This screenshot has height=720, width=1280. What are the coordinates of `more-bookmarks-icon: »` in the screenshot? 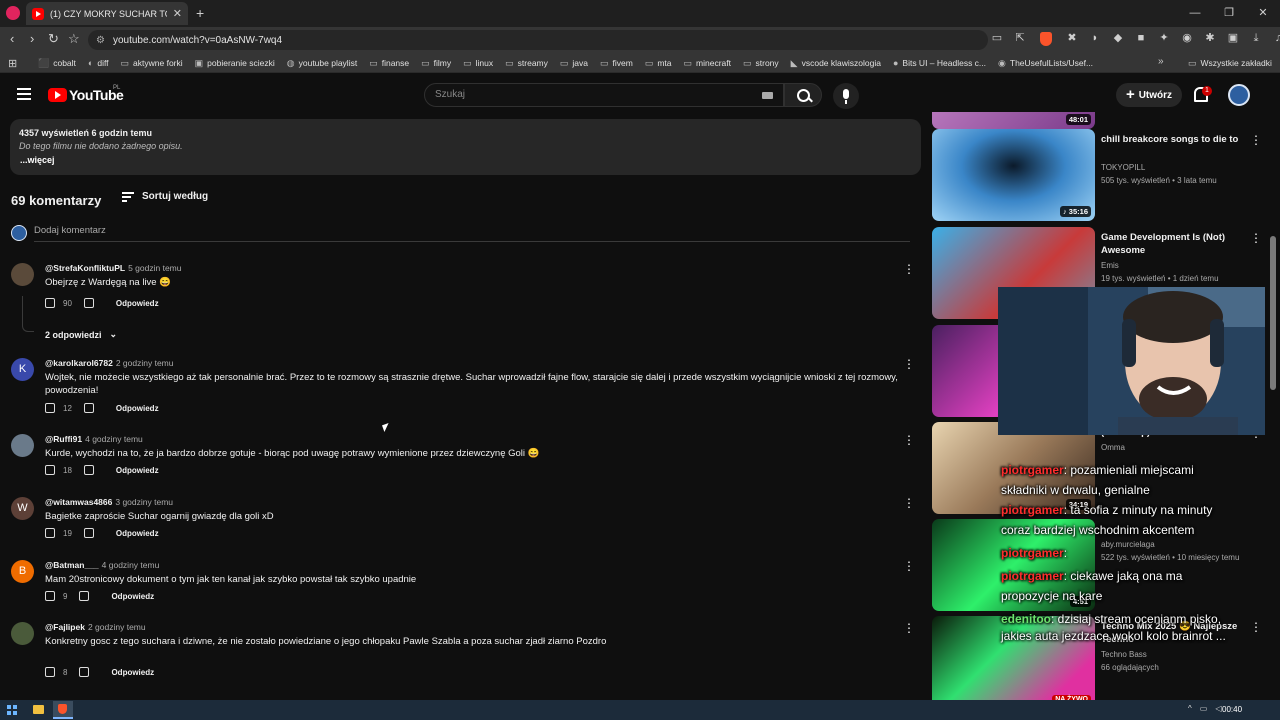 It's located at (1161, 61).